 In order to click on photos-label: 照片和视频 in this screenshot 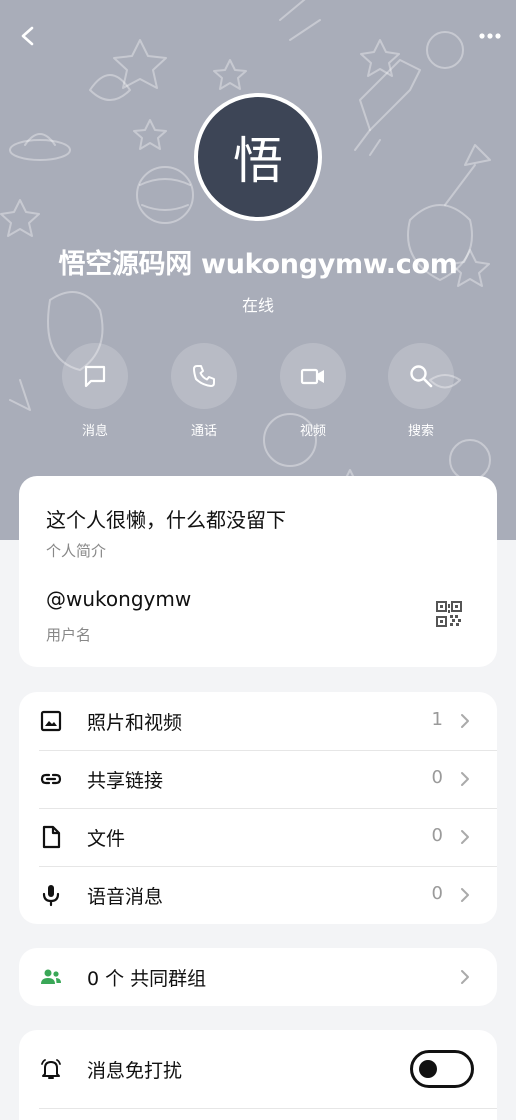, I will do `click(135, 723)`.